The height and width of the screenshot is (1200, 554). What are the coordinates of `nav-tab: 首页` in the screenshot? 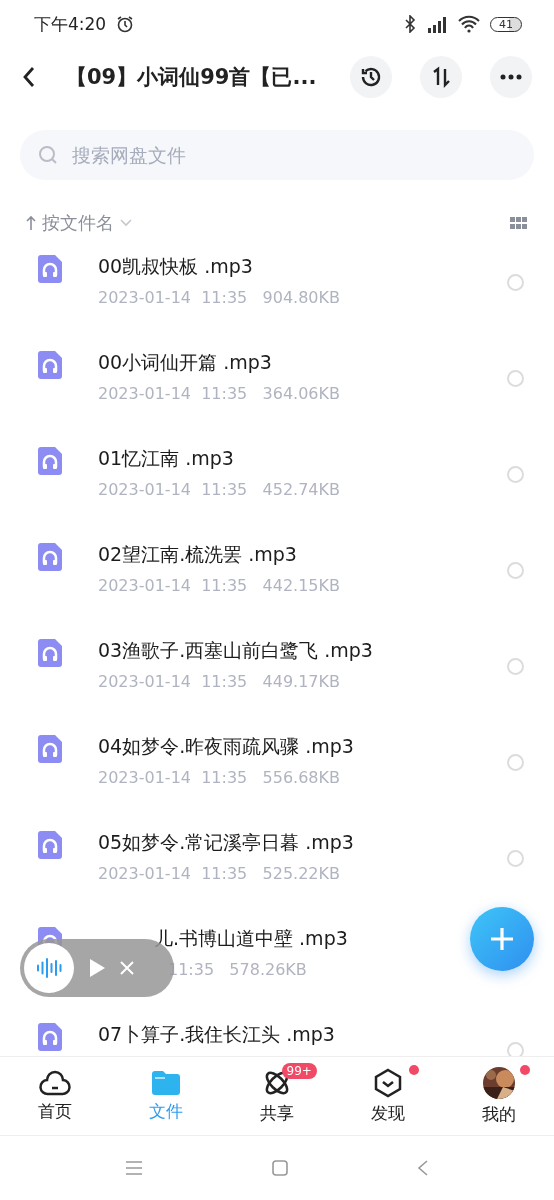 It's located at (55, 1096).